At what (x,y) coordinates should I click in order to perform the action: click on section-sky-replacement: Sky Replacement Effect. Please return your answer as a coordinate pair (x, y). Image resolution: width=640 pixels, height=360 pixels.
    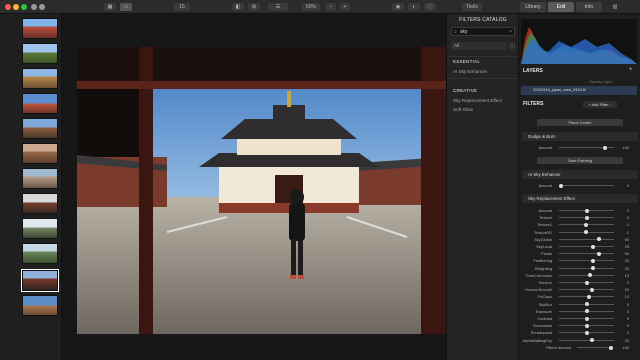
    Looking at the image, I should click on (580, 198).